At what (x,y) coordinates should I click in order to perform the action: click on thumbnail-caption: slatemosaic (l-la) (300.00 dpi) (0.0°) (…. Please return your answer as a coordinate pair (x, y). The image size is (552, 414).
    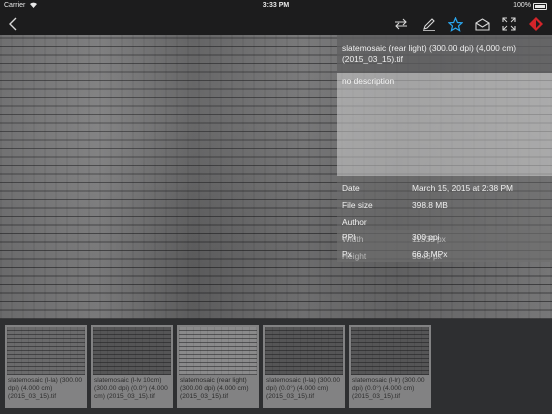
    Looking at the image, I should click on (303, 388).